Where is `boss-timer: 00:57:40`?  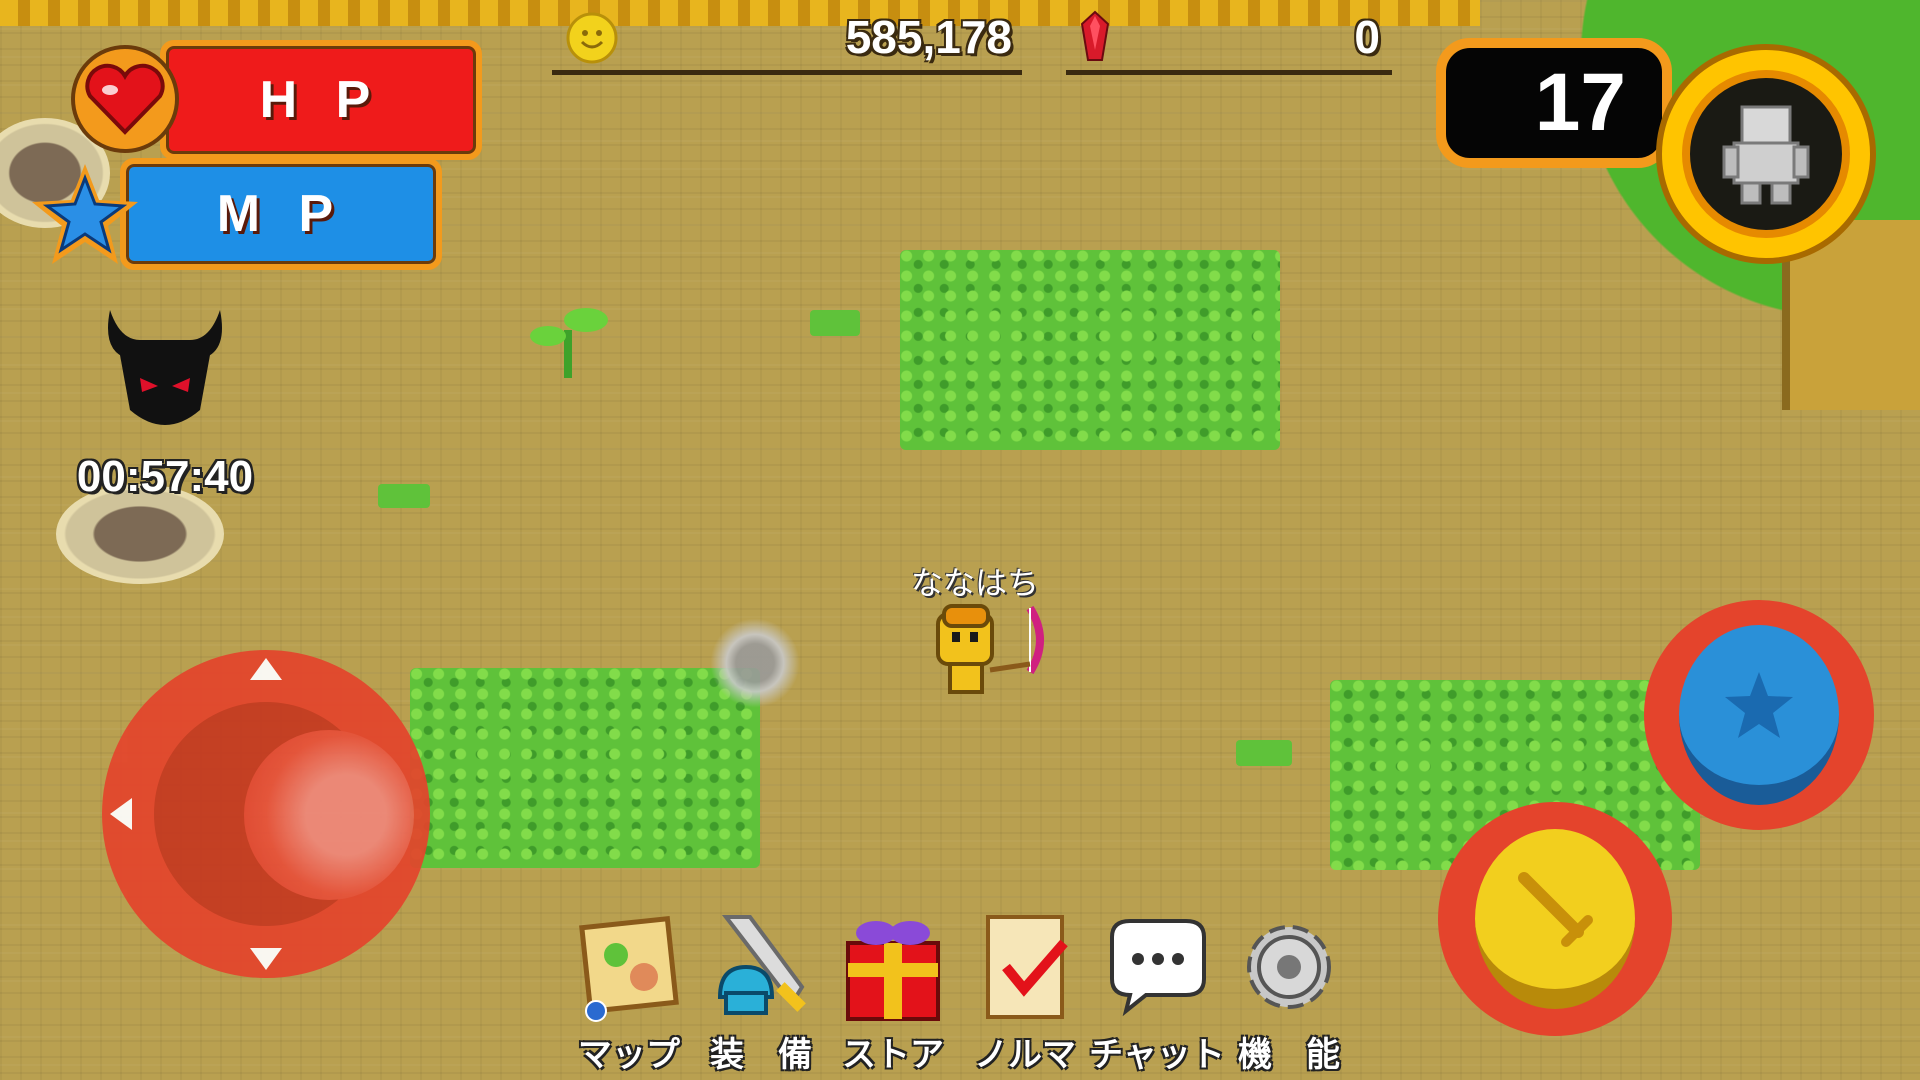 boss-timer: 00:57:40 is located at coordinates (165, 476).